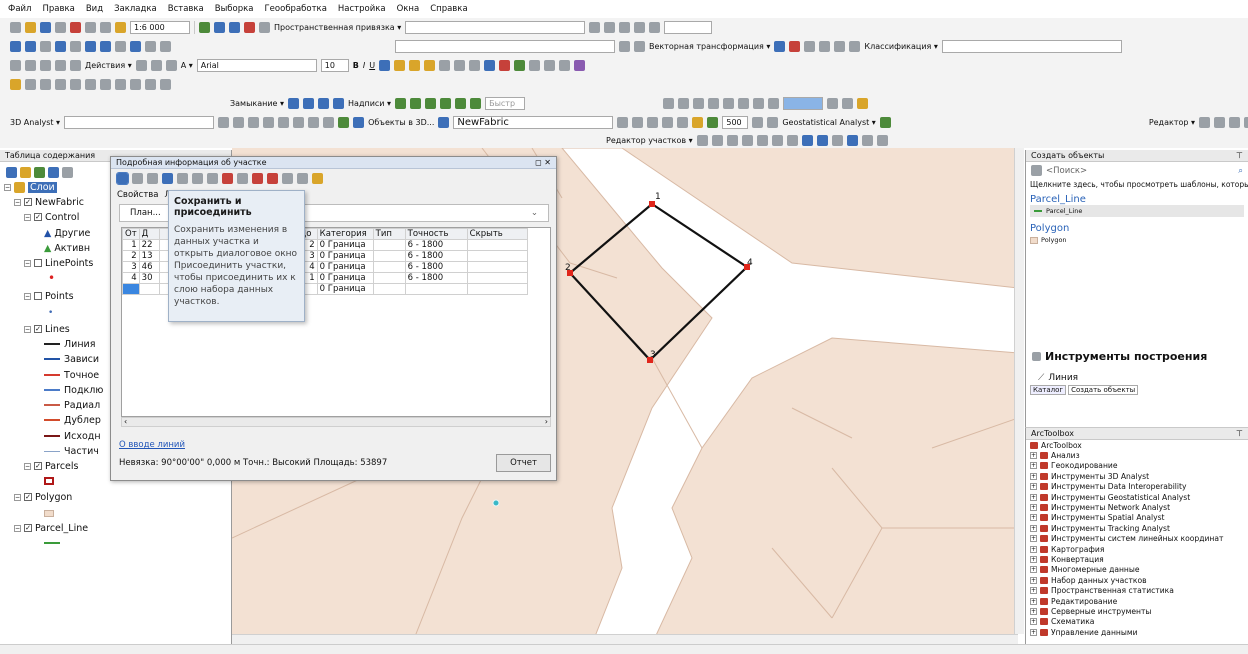 The height and width of the screenshot is (654, 1248). I want to click on report-button: Отчет, so click(523, 463).